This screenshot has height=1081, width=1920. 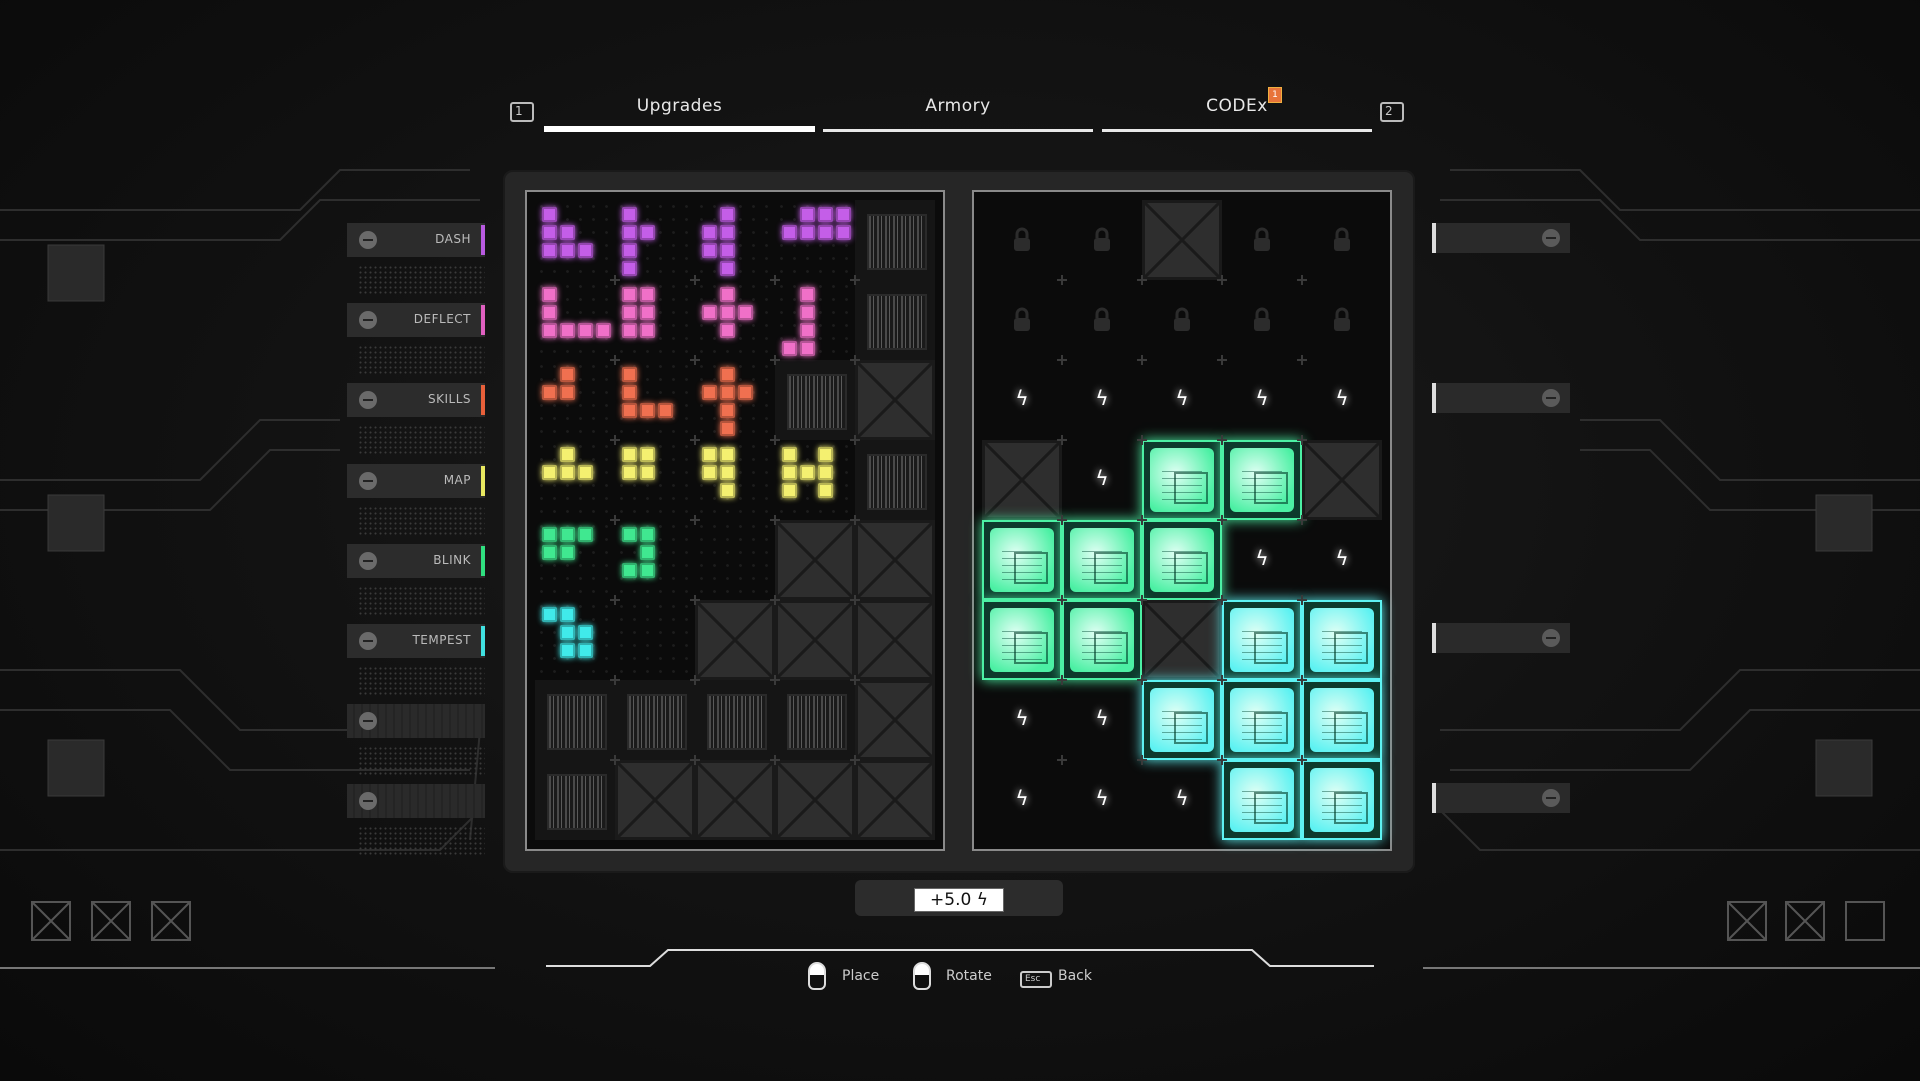 What do you see at coordinates (457, 479) in the screenshot?
I see `sidebar-item-label: MAP` at bounding box center [457, 479].